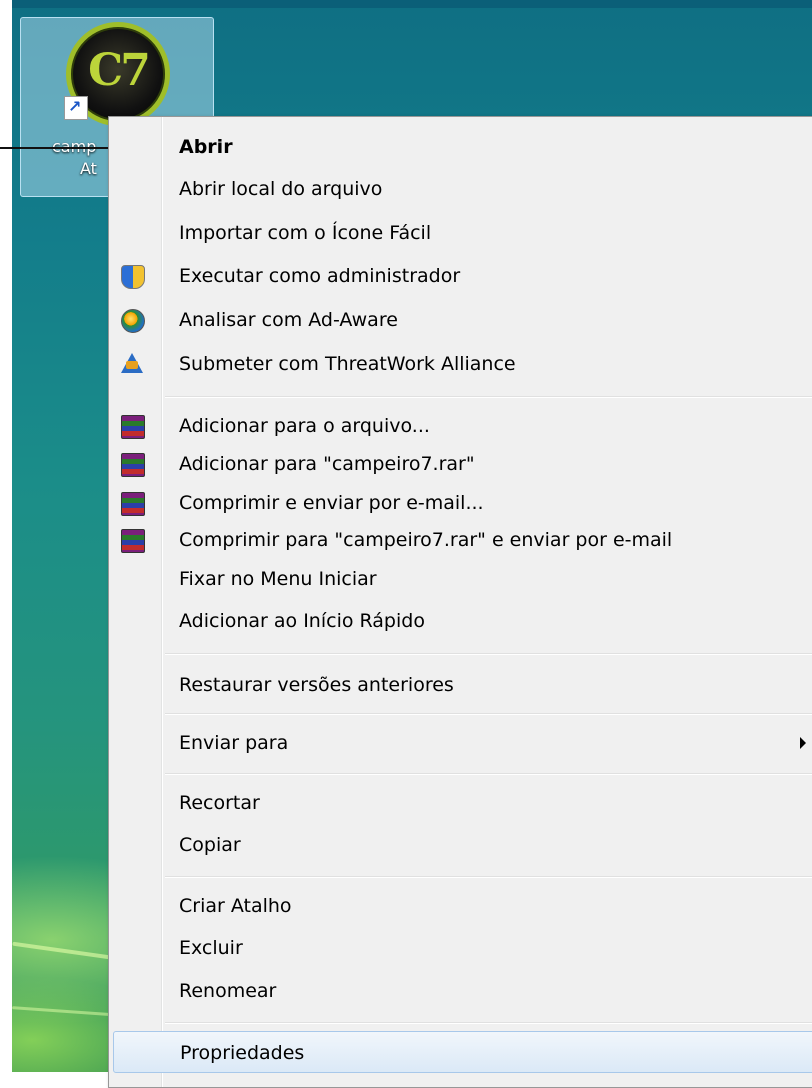  I want to click on menu-item-label: Excluir, so click(211, 948).